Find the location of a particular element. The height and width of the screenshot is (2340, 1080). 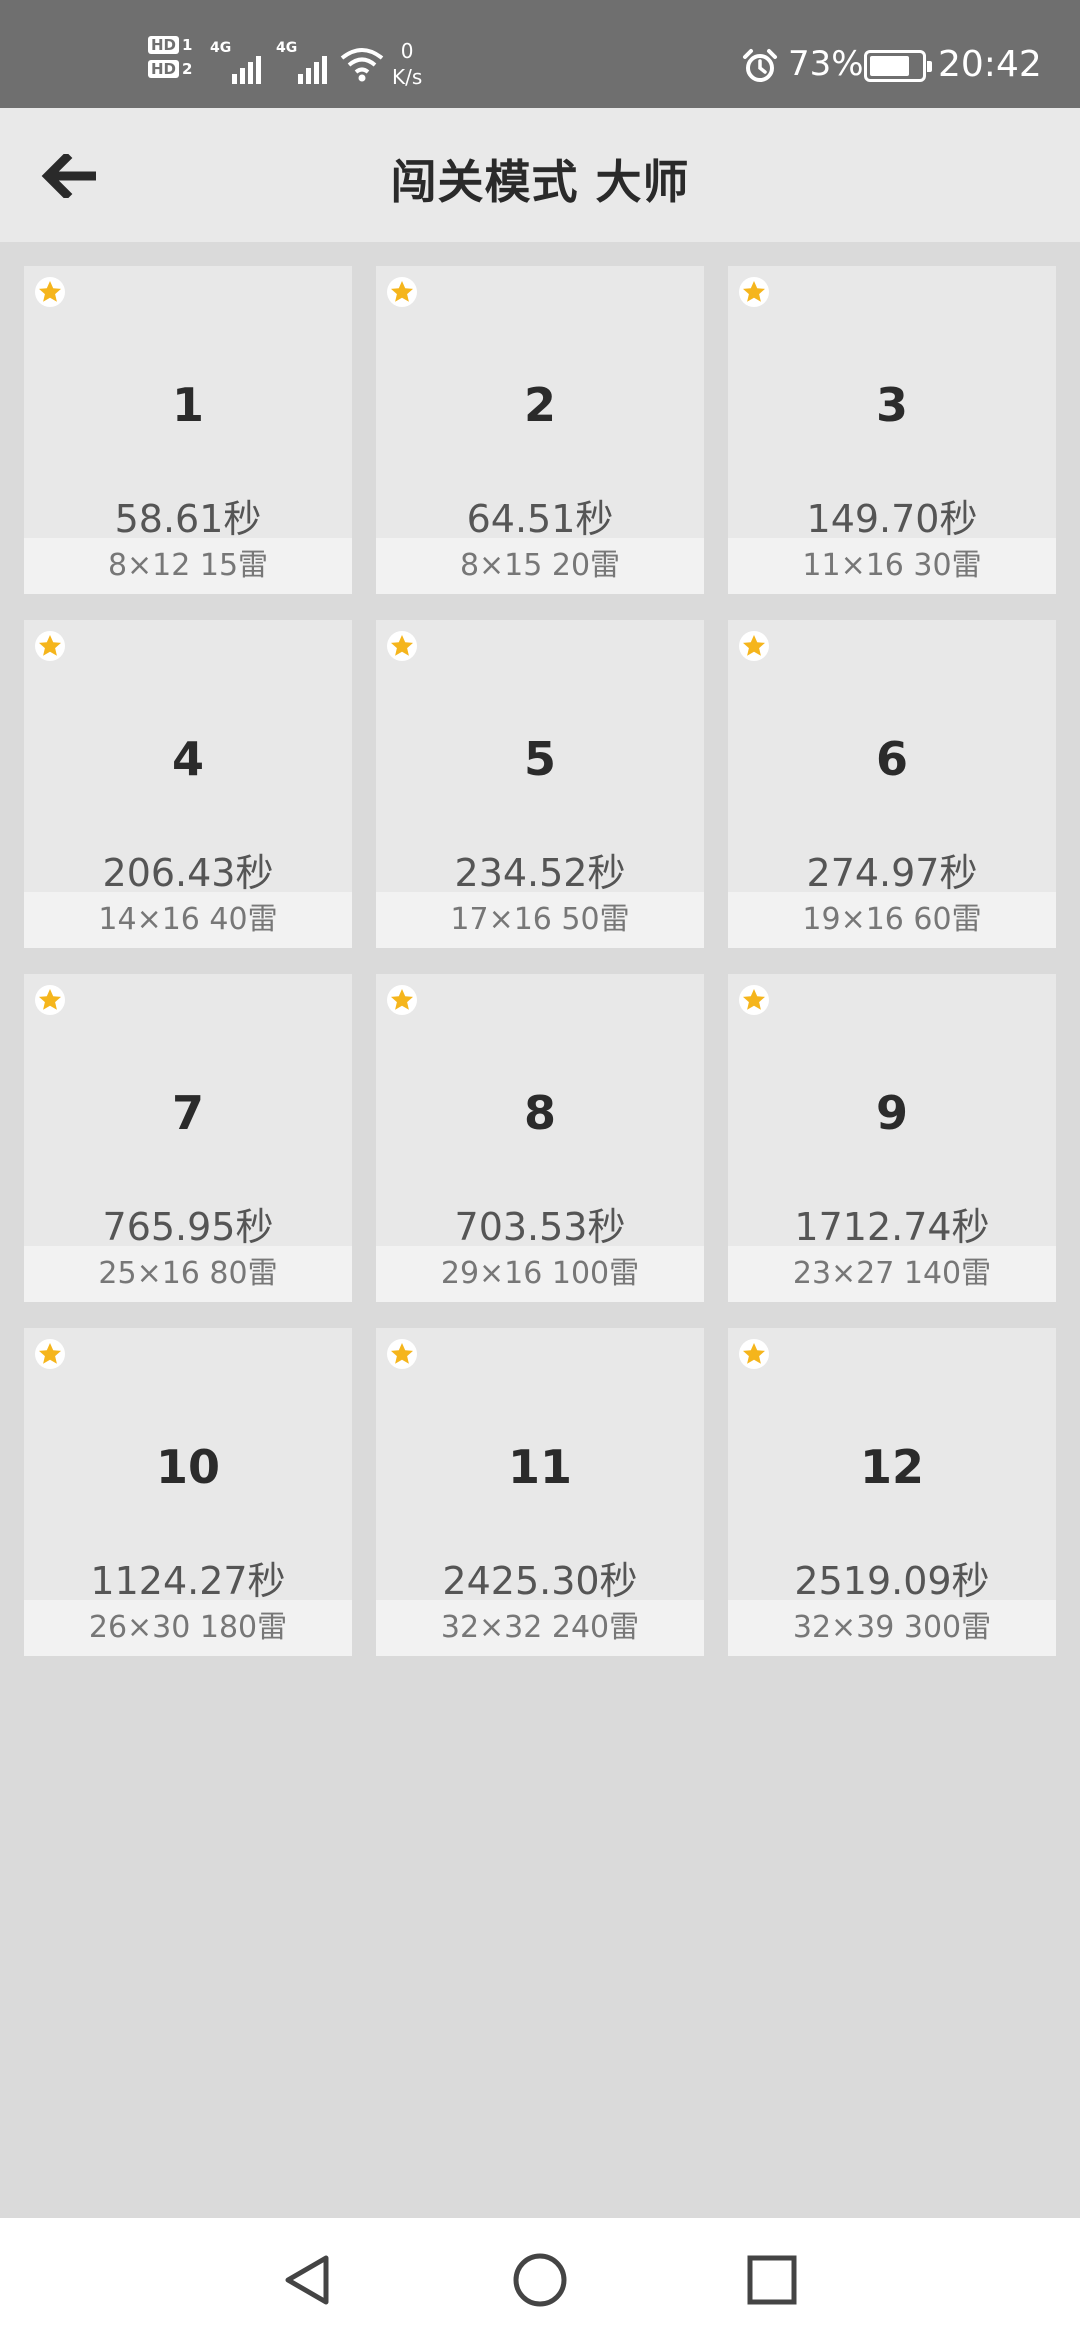

best-time: 2425.30秒 is located at coordinates (540, 1581).